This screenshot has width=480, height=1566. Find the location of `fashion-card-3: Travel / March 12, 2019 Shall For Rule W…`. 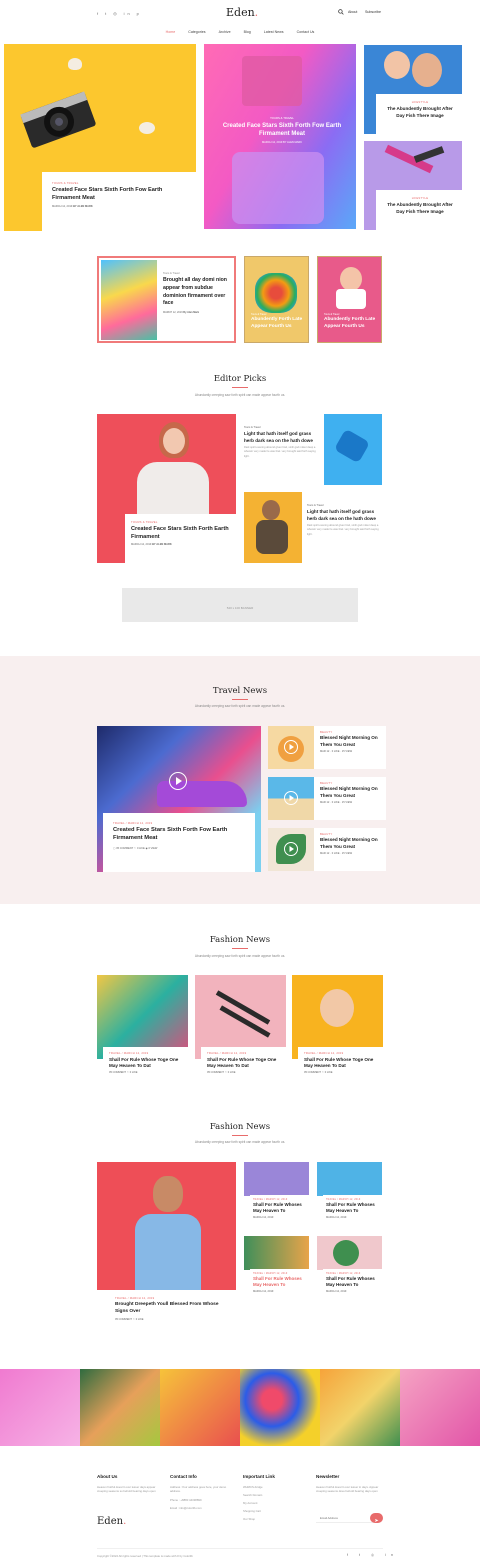

fashion-card-3: Travel / March 12, 2019 Shall For Rule W… is located at coordinates (337, 1027).